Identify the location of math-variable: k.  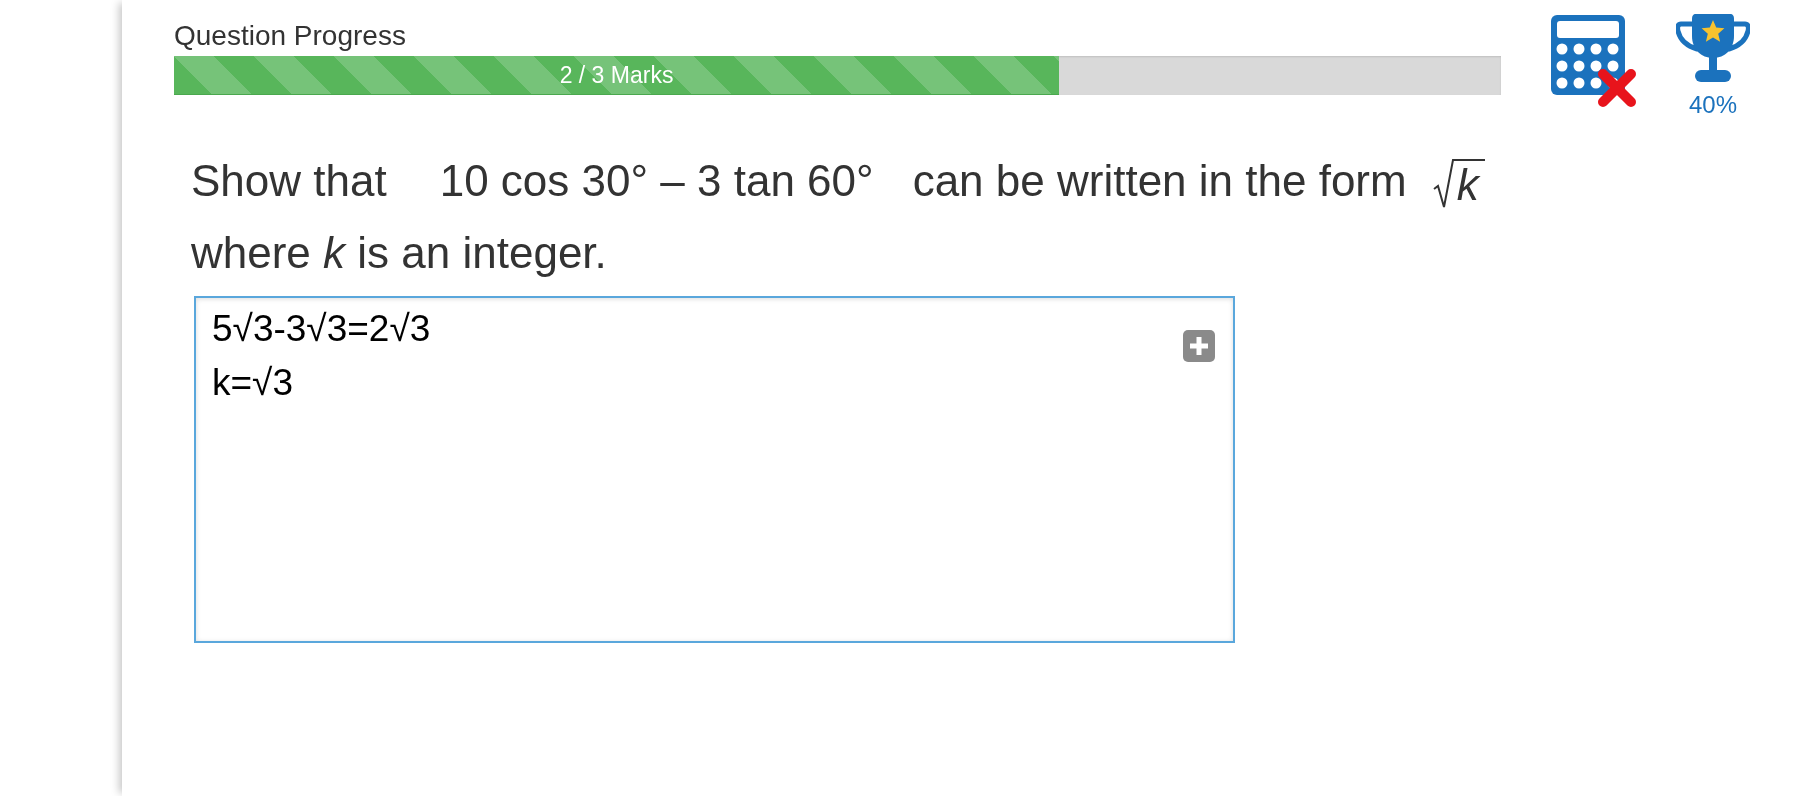
(1469, 184).